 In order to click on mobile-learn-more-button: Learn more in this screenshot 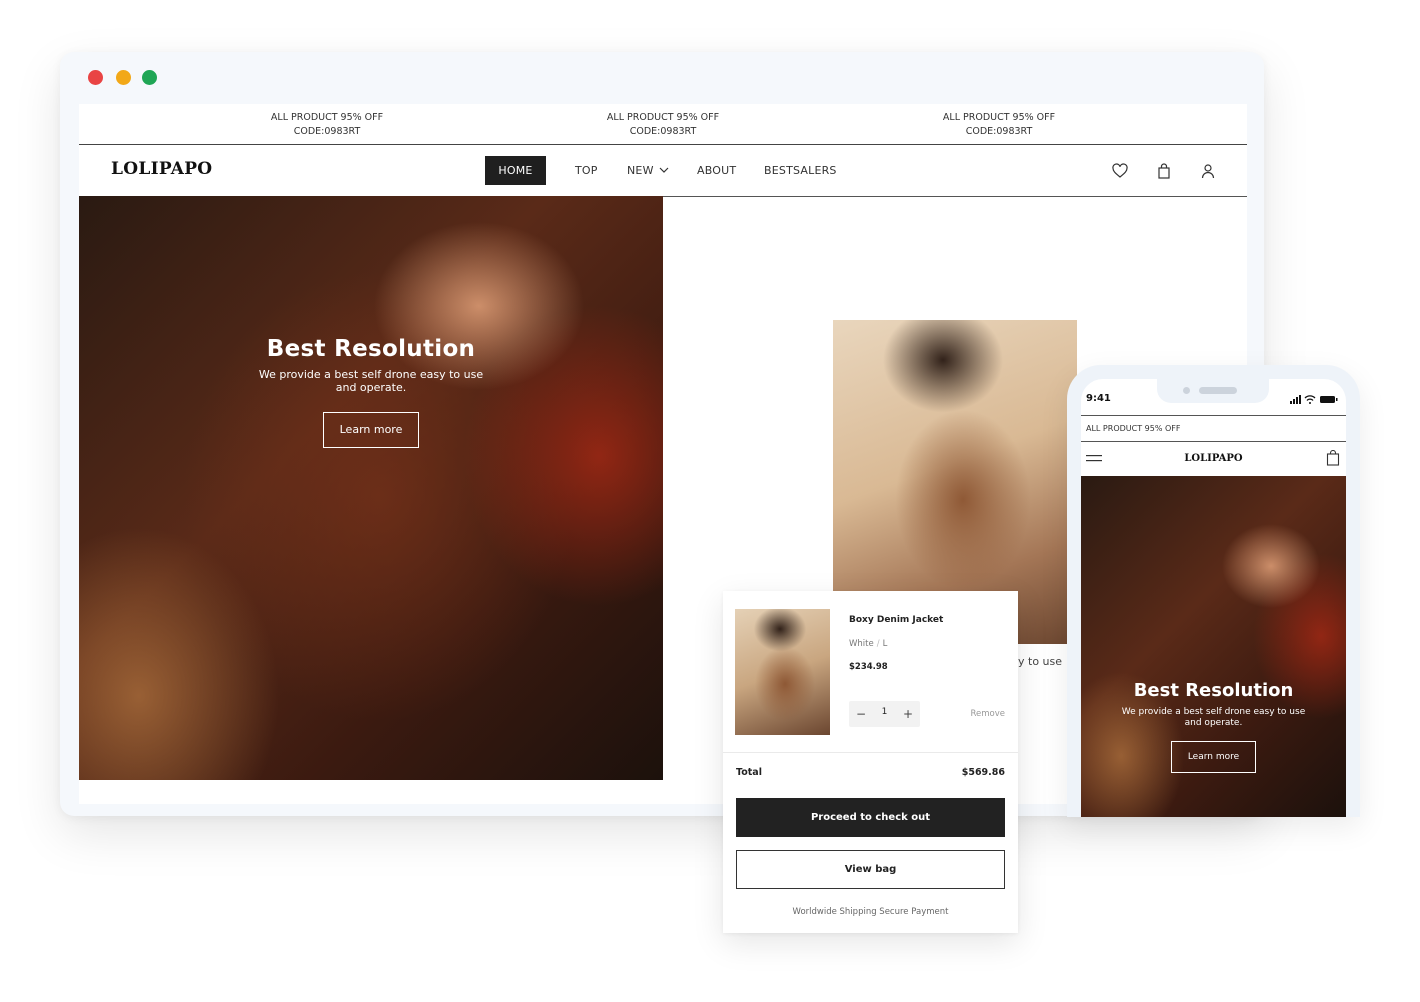, I will do `click(1213, 757)`.